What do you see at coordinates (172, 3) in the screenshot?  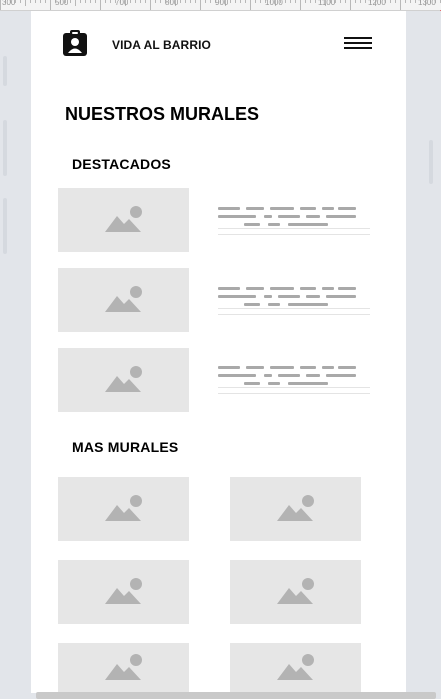 I see `ruler-label: 800` at bounding box center [172, 3].